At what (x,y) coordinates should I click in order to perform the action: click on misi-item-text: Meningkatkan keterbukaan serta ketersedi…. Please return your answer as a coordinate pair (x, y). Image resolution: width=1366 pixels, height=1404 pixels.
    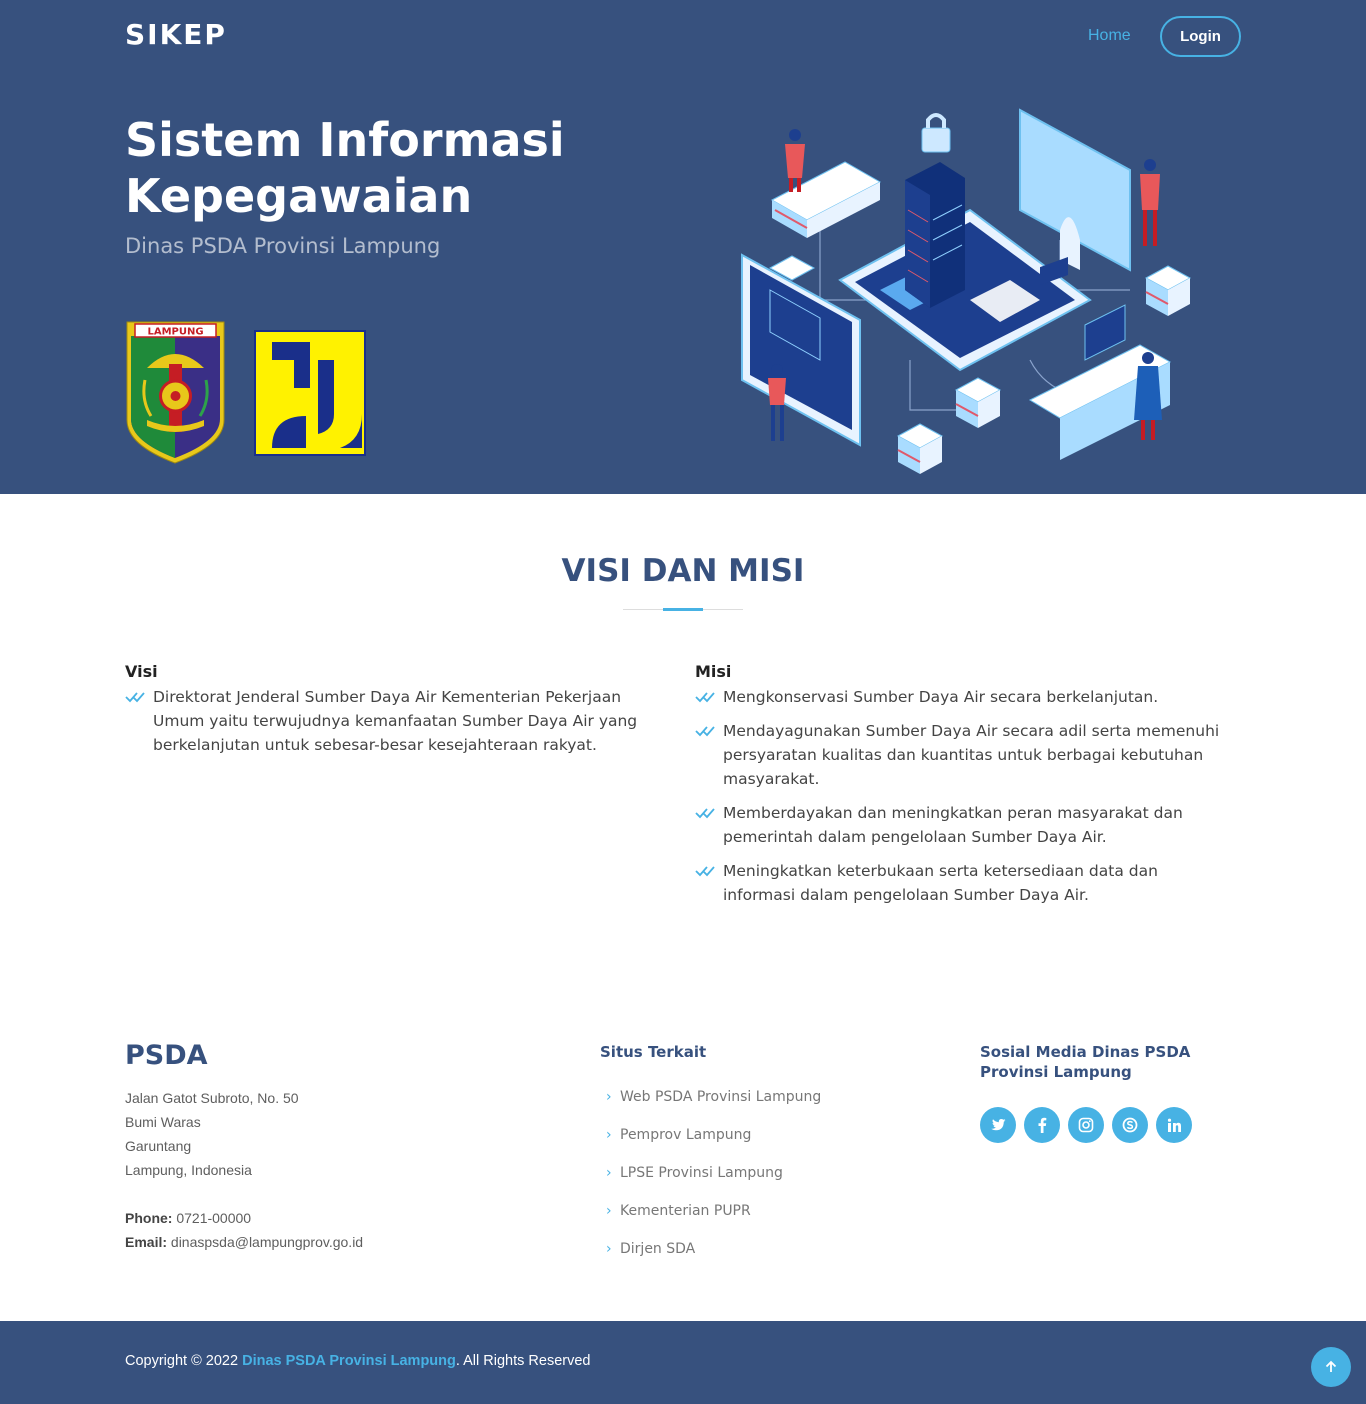
    Looking at the image, I should click on (940, 883).